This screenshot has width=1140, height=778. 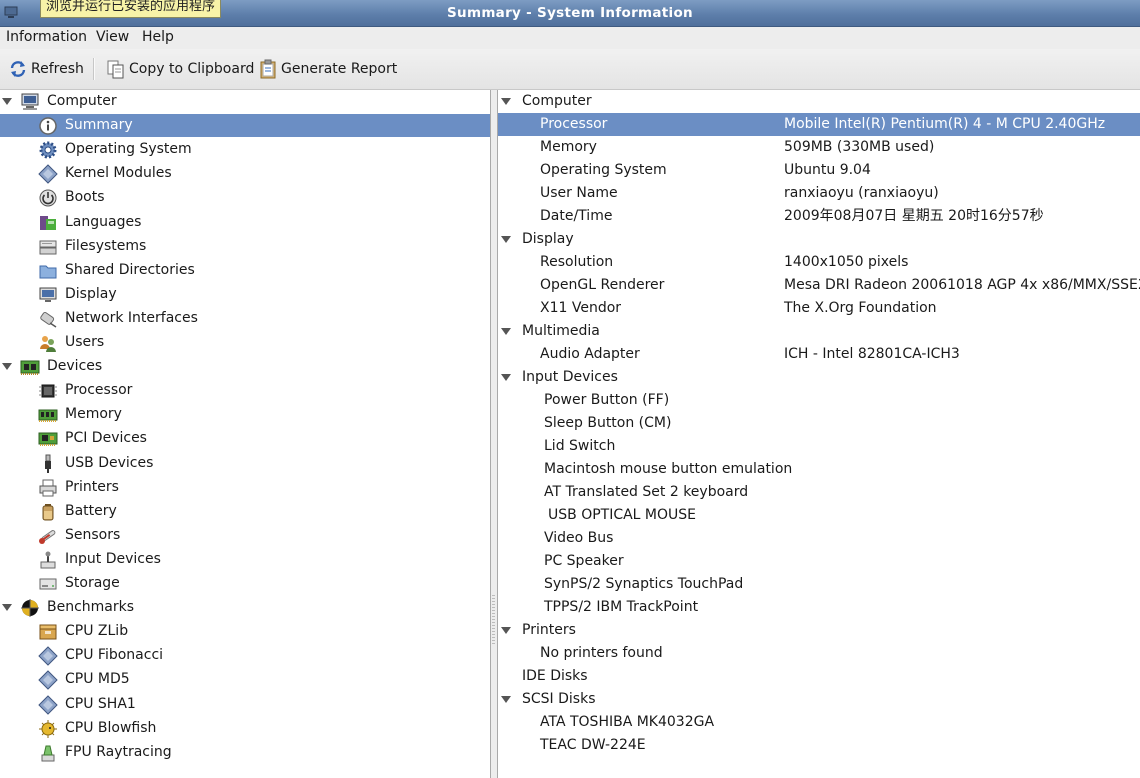 I want to click on section-header: Display, so click(x=819, y=239).